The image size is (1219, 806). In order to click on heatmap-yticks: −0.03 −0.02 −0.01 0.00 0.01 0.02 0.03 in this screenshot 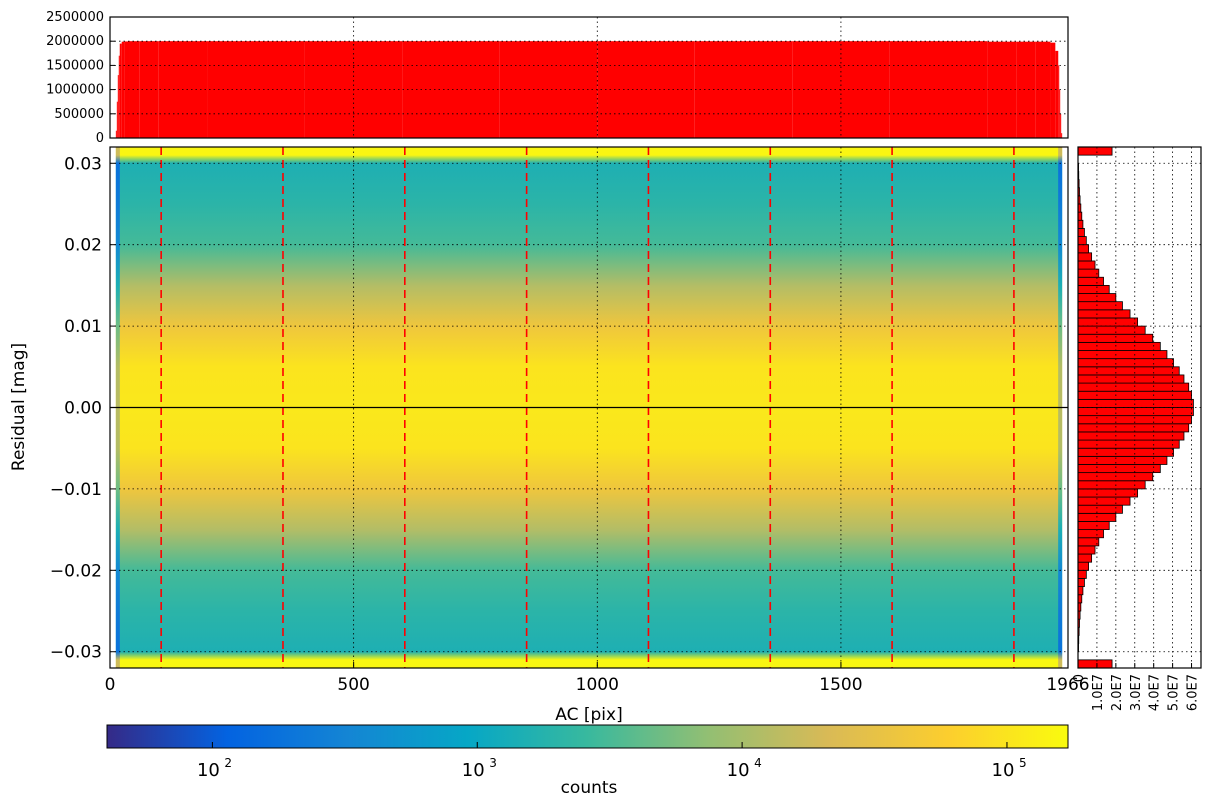, I will do `click(83, 408)`.